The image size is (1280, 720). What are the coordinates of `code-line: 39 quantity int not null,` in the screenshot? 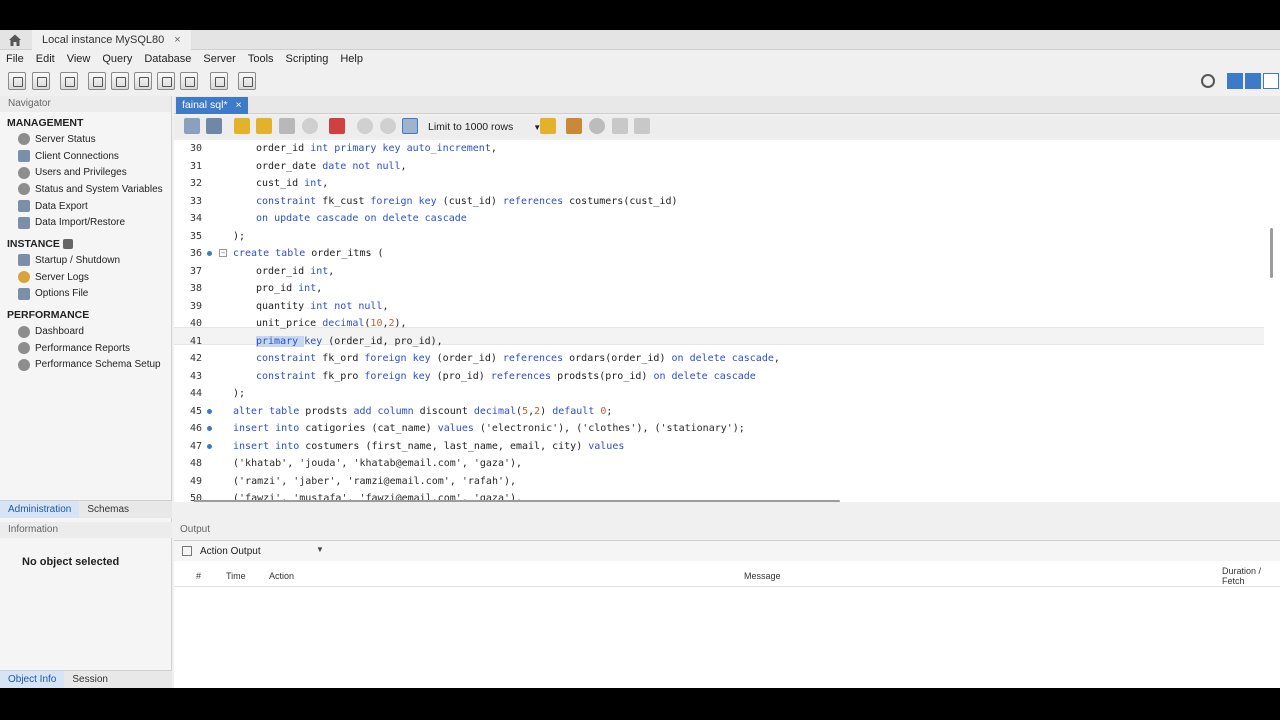 It's located at (724, 307).